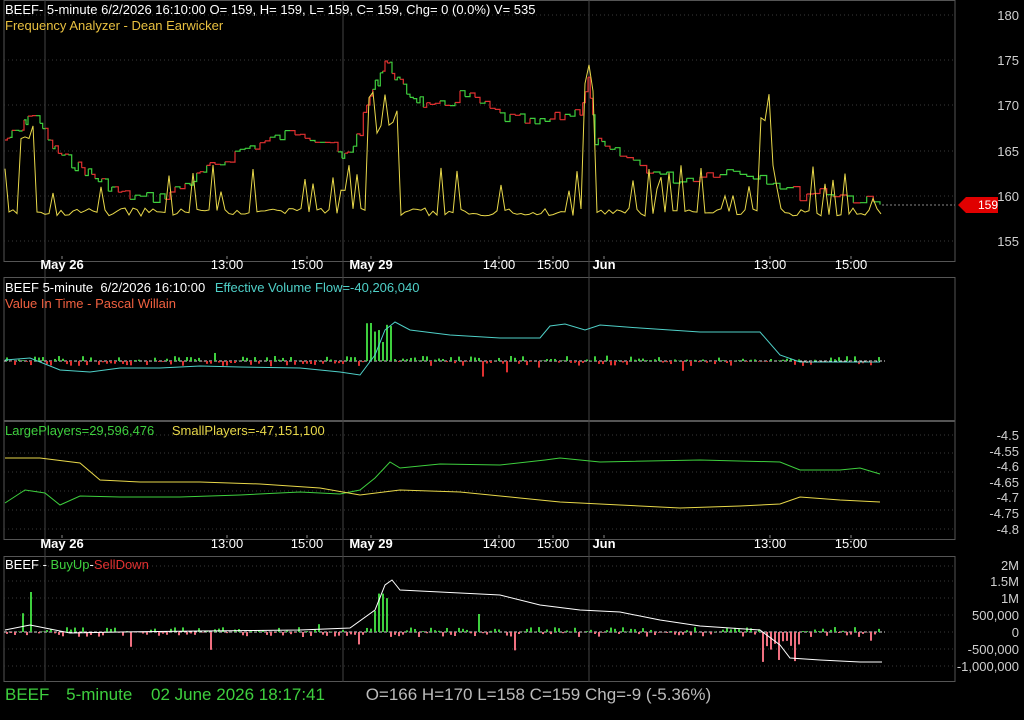 The width and height of the screenshot is (1024, 720). I want to click on time-axis-label-1-4: 14:00, so click(499, 543).